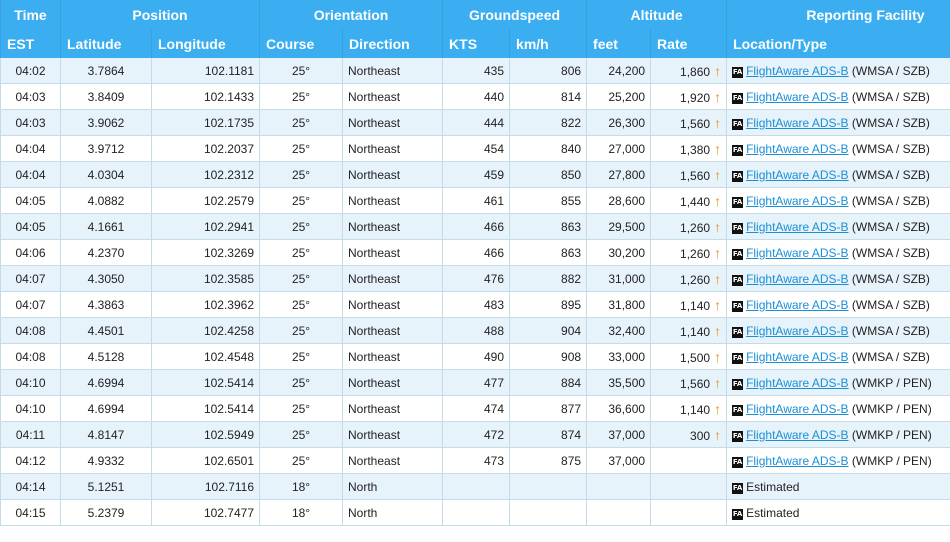  Describe the element at coordinates (688, 148) in the screenshot. I see `cell-rate: 1,380 ↑` at that location.